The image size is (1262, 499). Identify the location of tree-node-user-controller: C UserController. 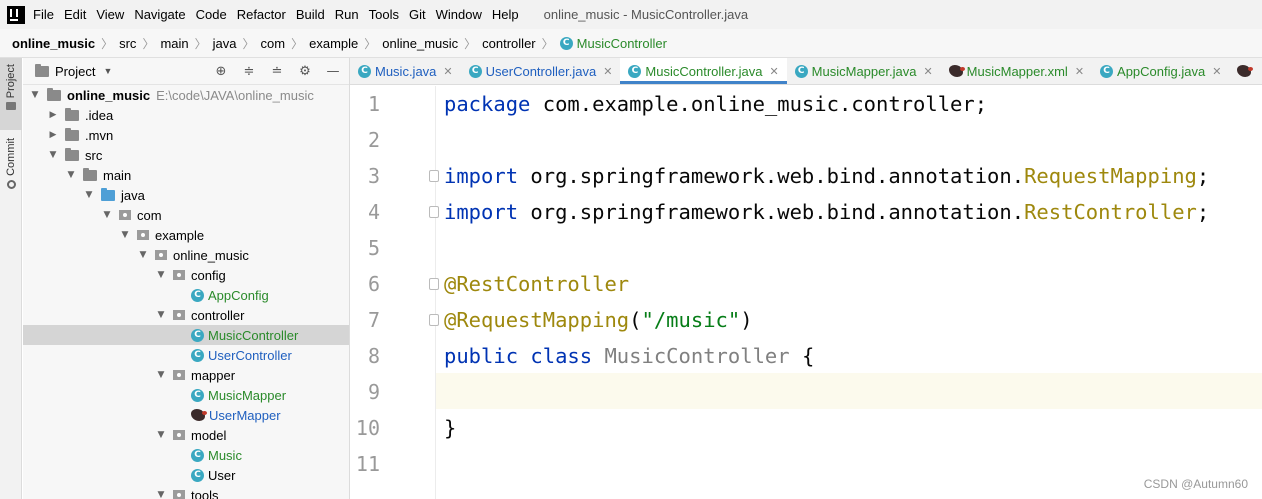
(186, 355).